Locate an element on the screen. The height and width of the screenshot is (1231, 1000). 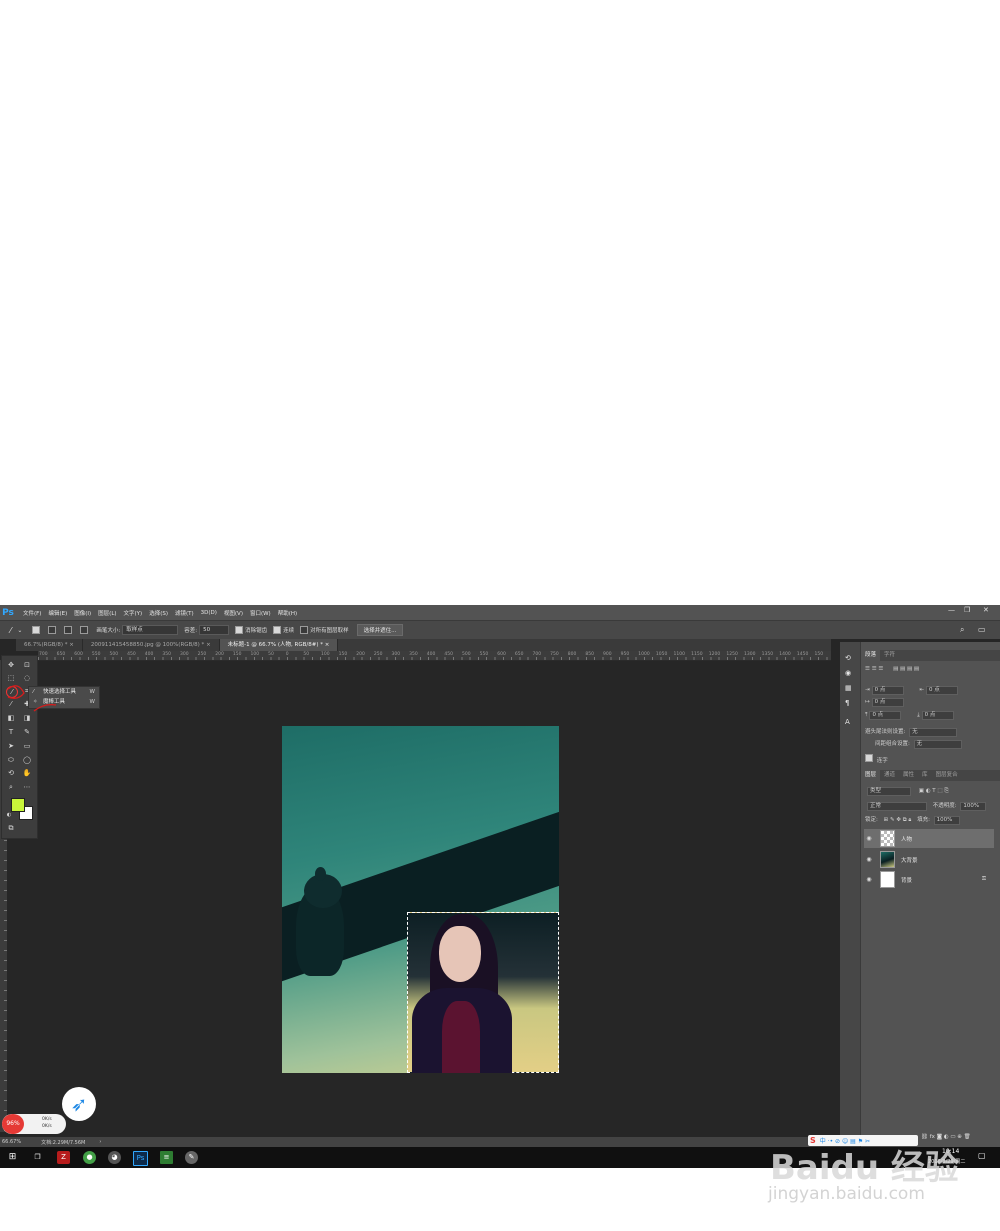
menu-edit: 编辑(E) is located at coordinates (57, 613).